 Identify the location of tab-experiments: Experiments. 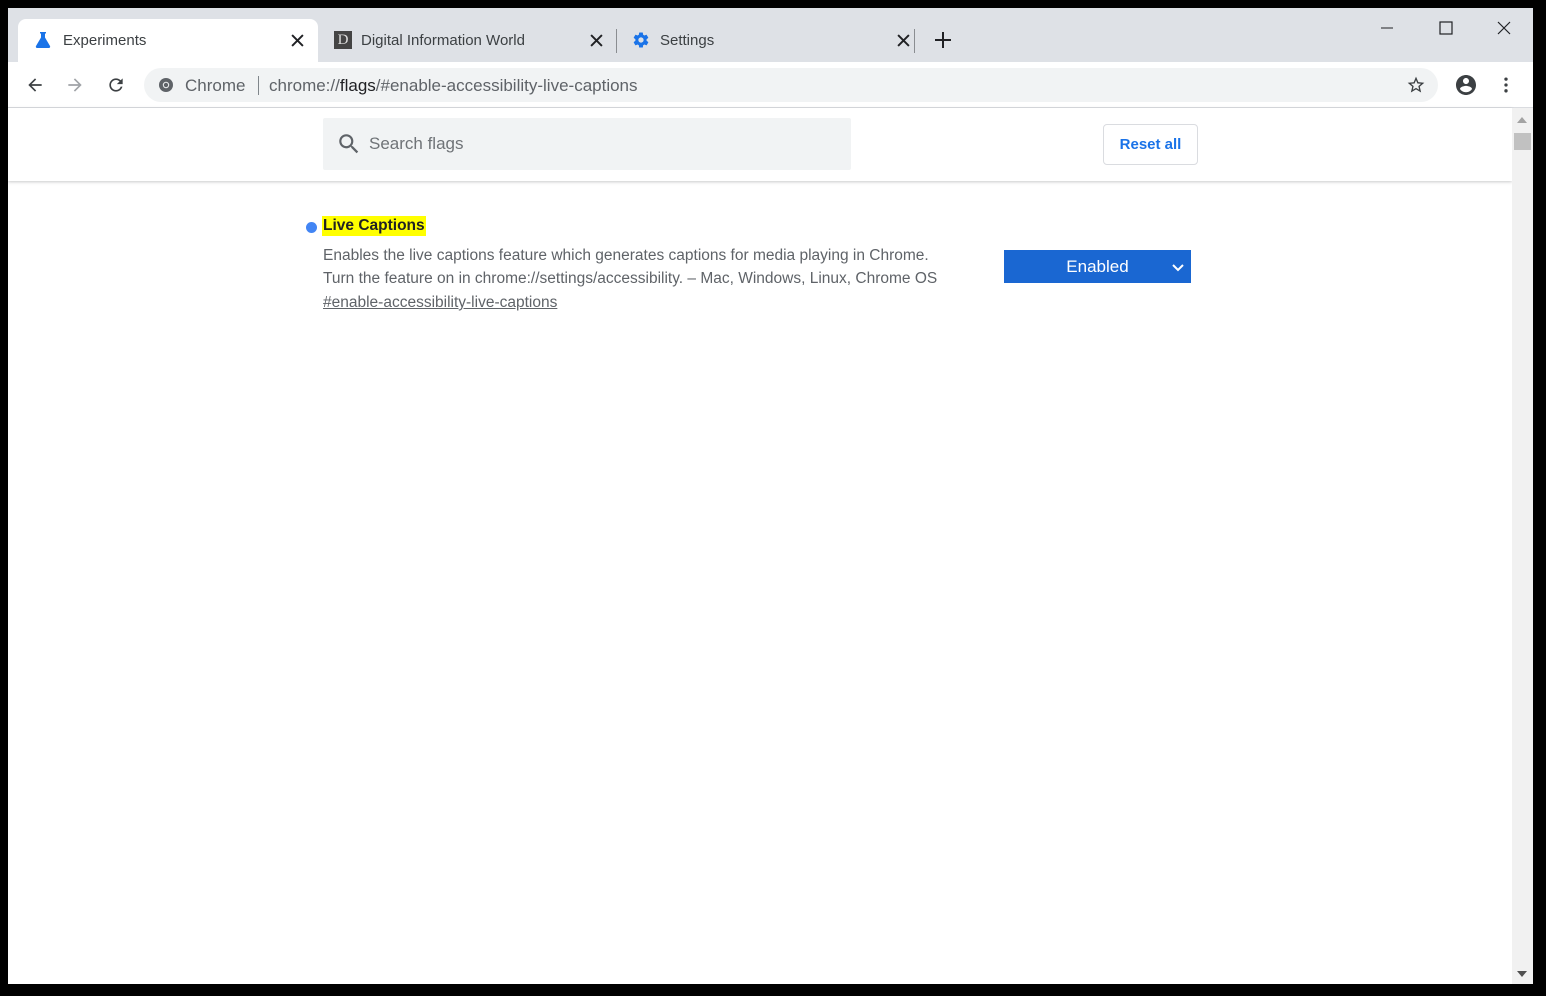
(168, 40).